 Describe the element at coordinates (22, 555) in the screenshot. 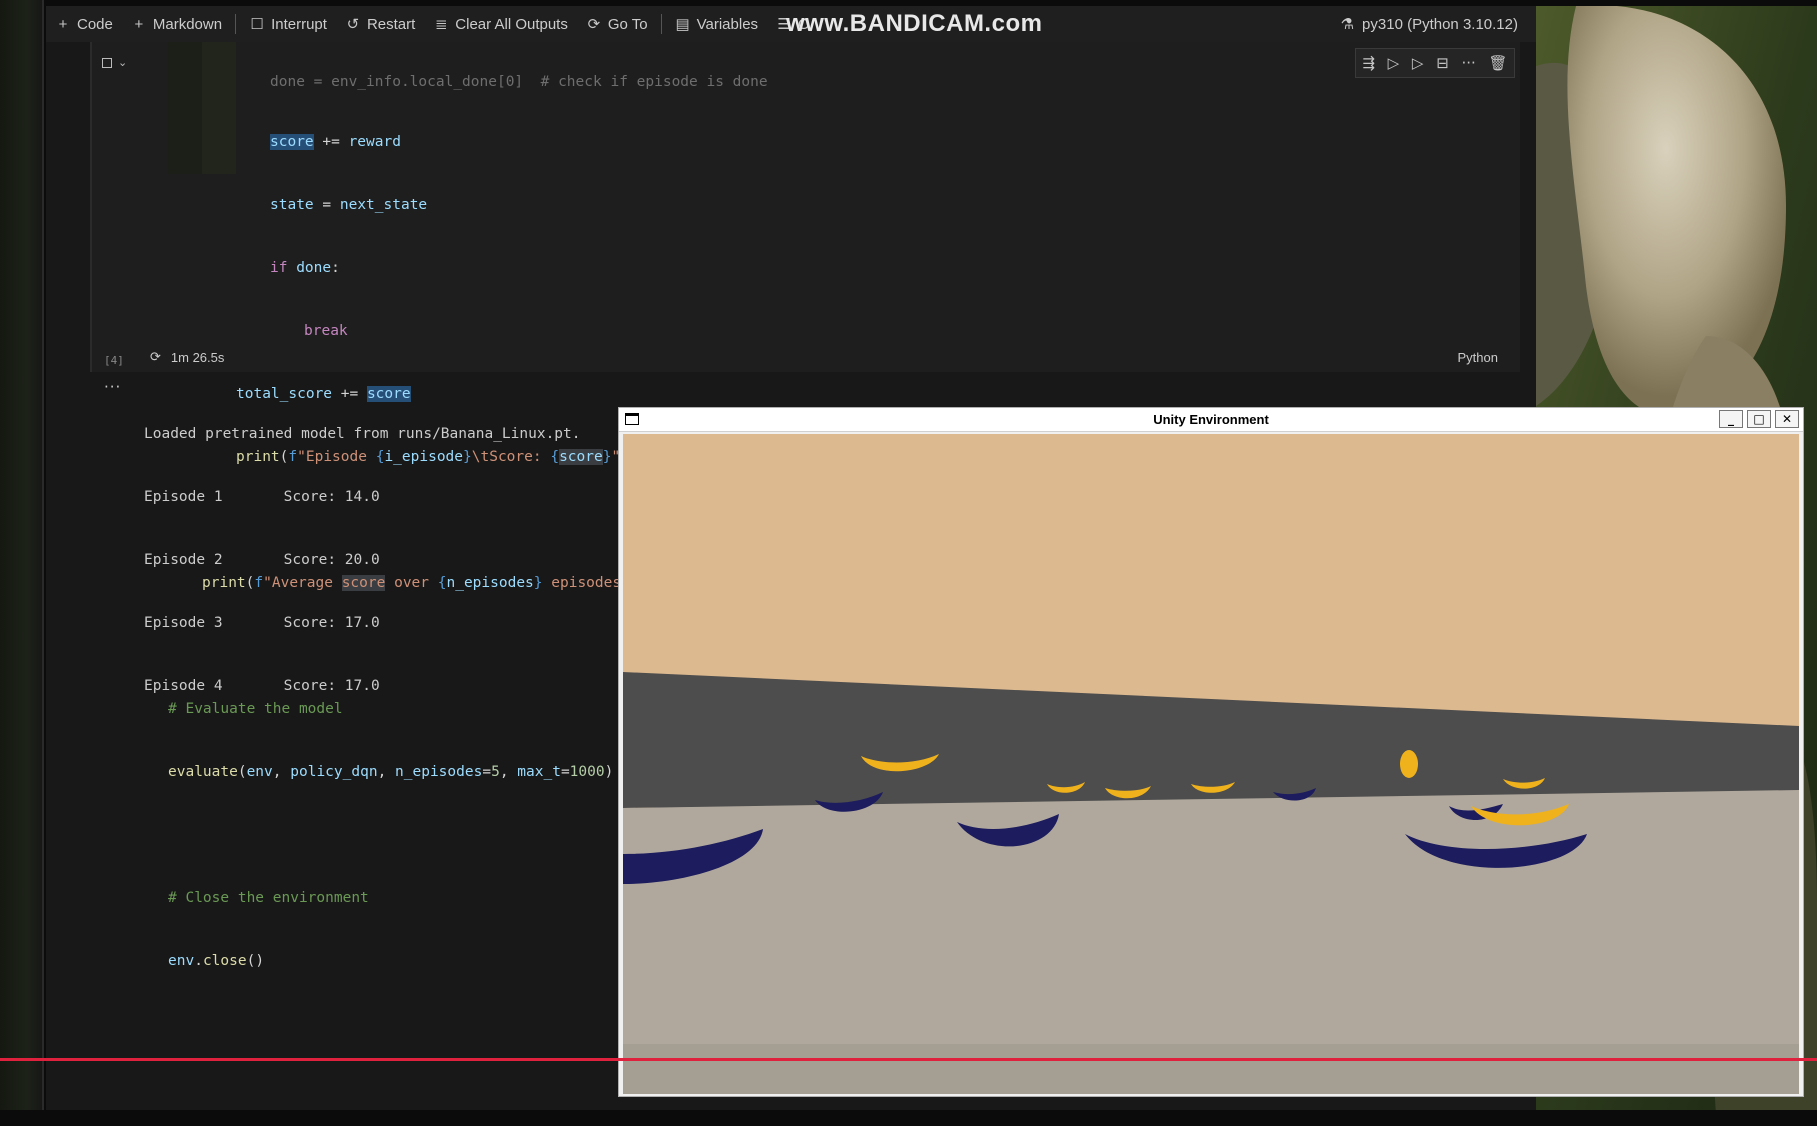

I see `left-strip` at that location.